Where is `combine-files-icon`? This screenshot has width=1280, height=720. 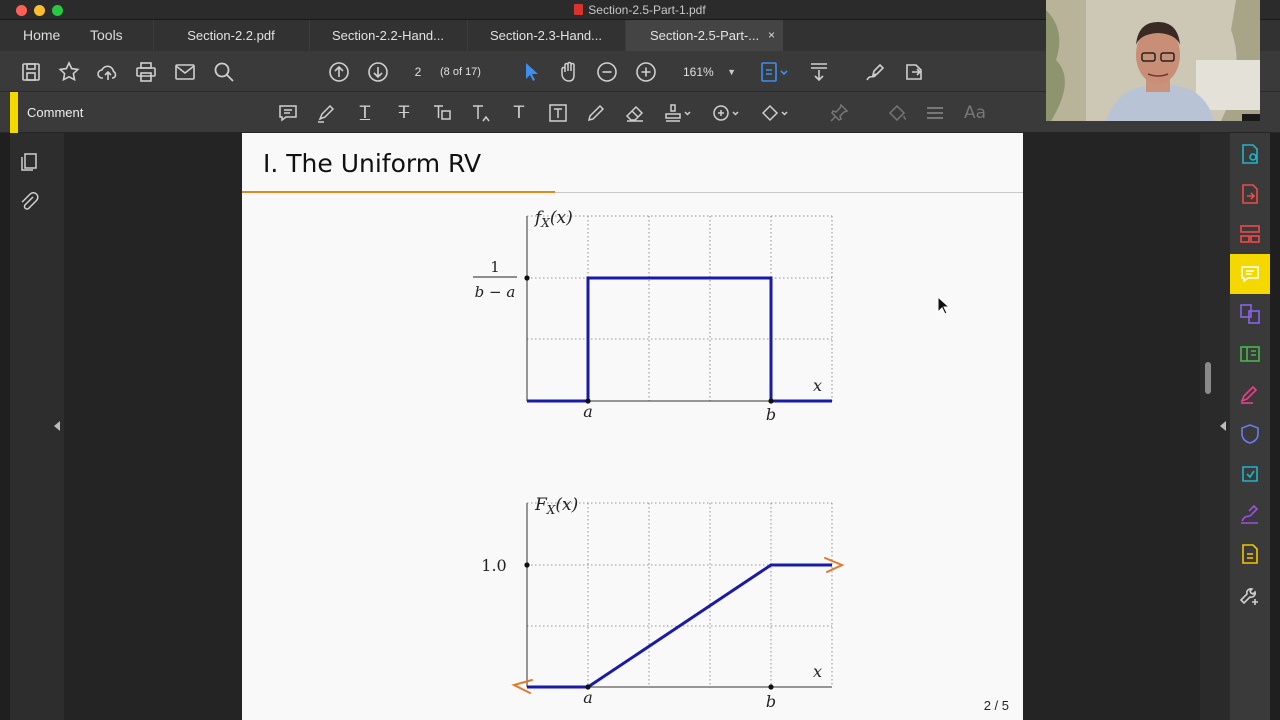
combine-files-icon is located at coordinates (1250, 314).